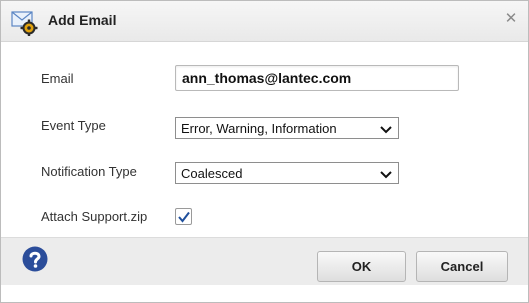 The width and height of the screenshot is (529, 303). I want to click on event-type-value: Error, Warning, Information, so click(259, 128).